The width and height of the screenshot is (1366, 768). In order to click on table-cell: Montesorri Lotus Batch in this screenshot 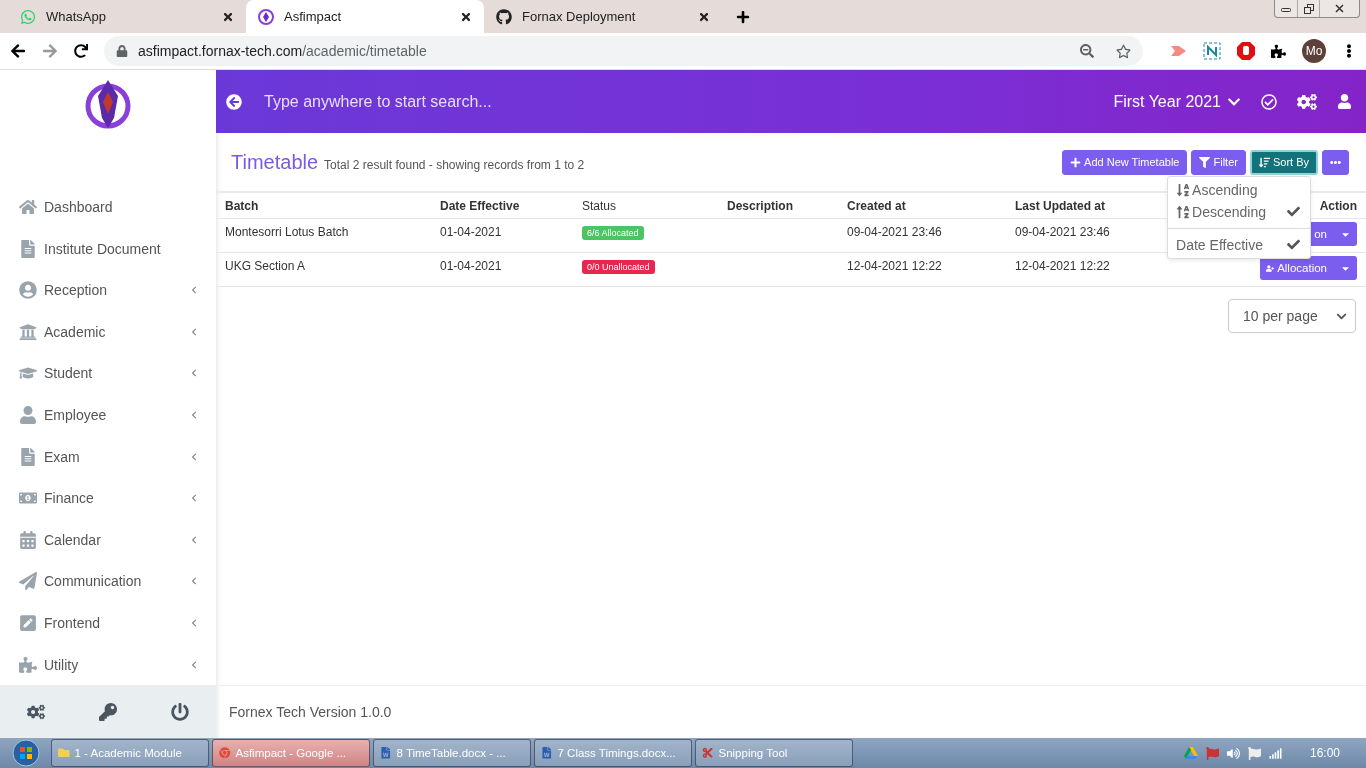, I will do `click(287, 232)`.